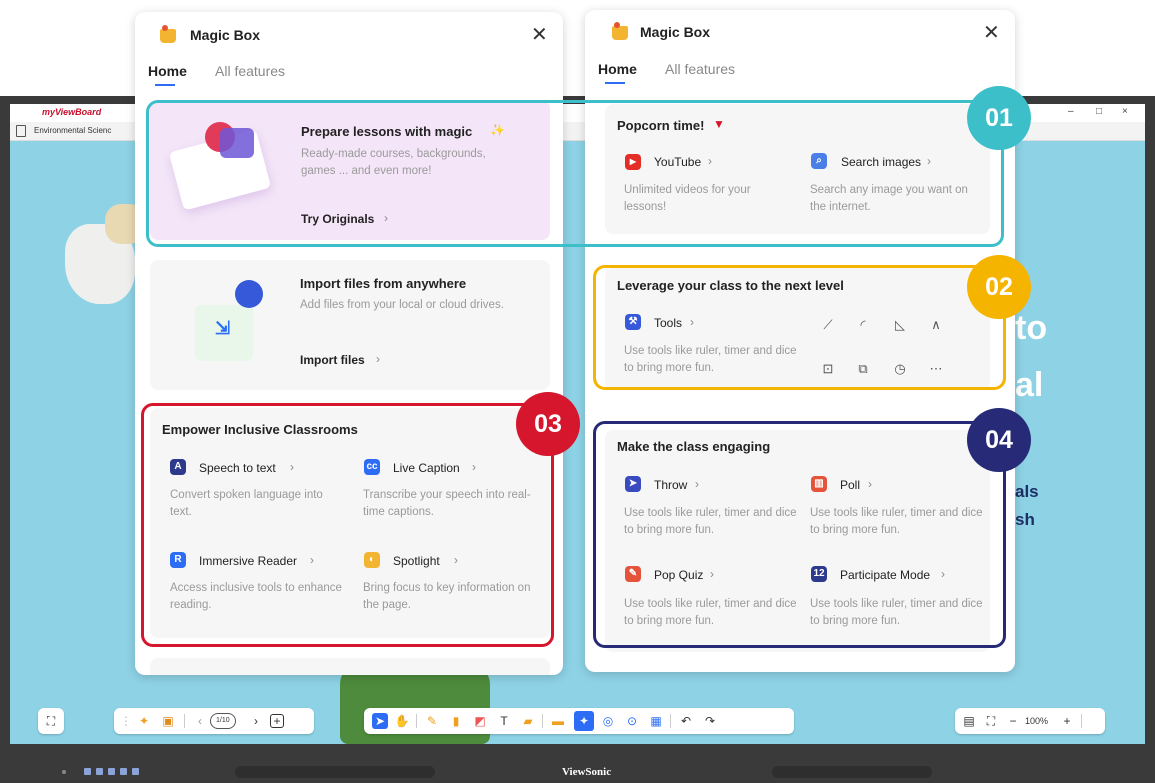  Describe the element at coordinates (126, 721) in the screenshot. I see `drag-handle-icon: ⋮` at that location.